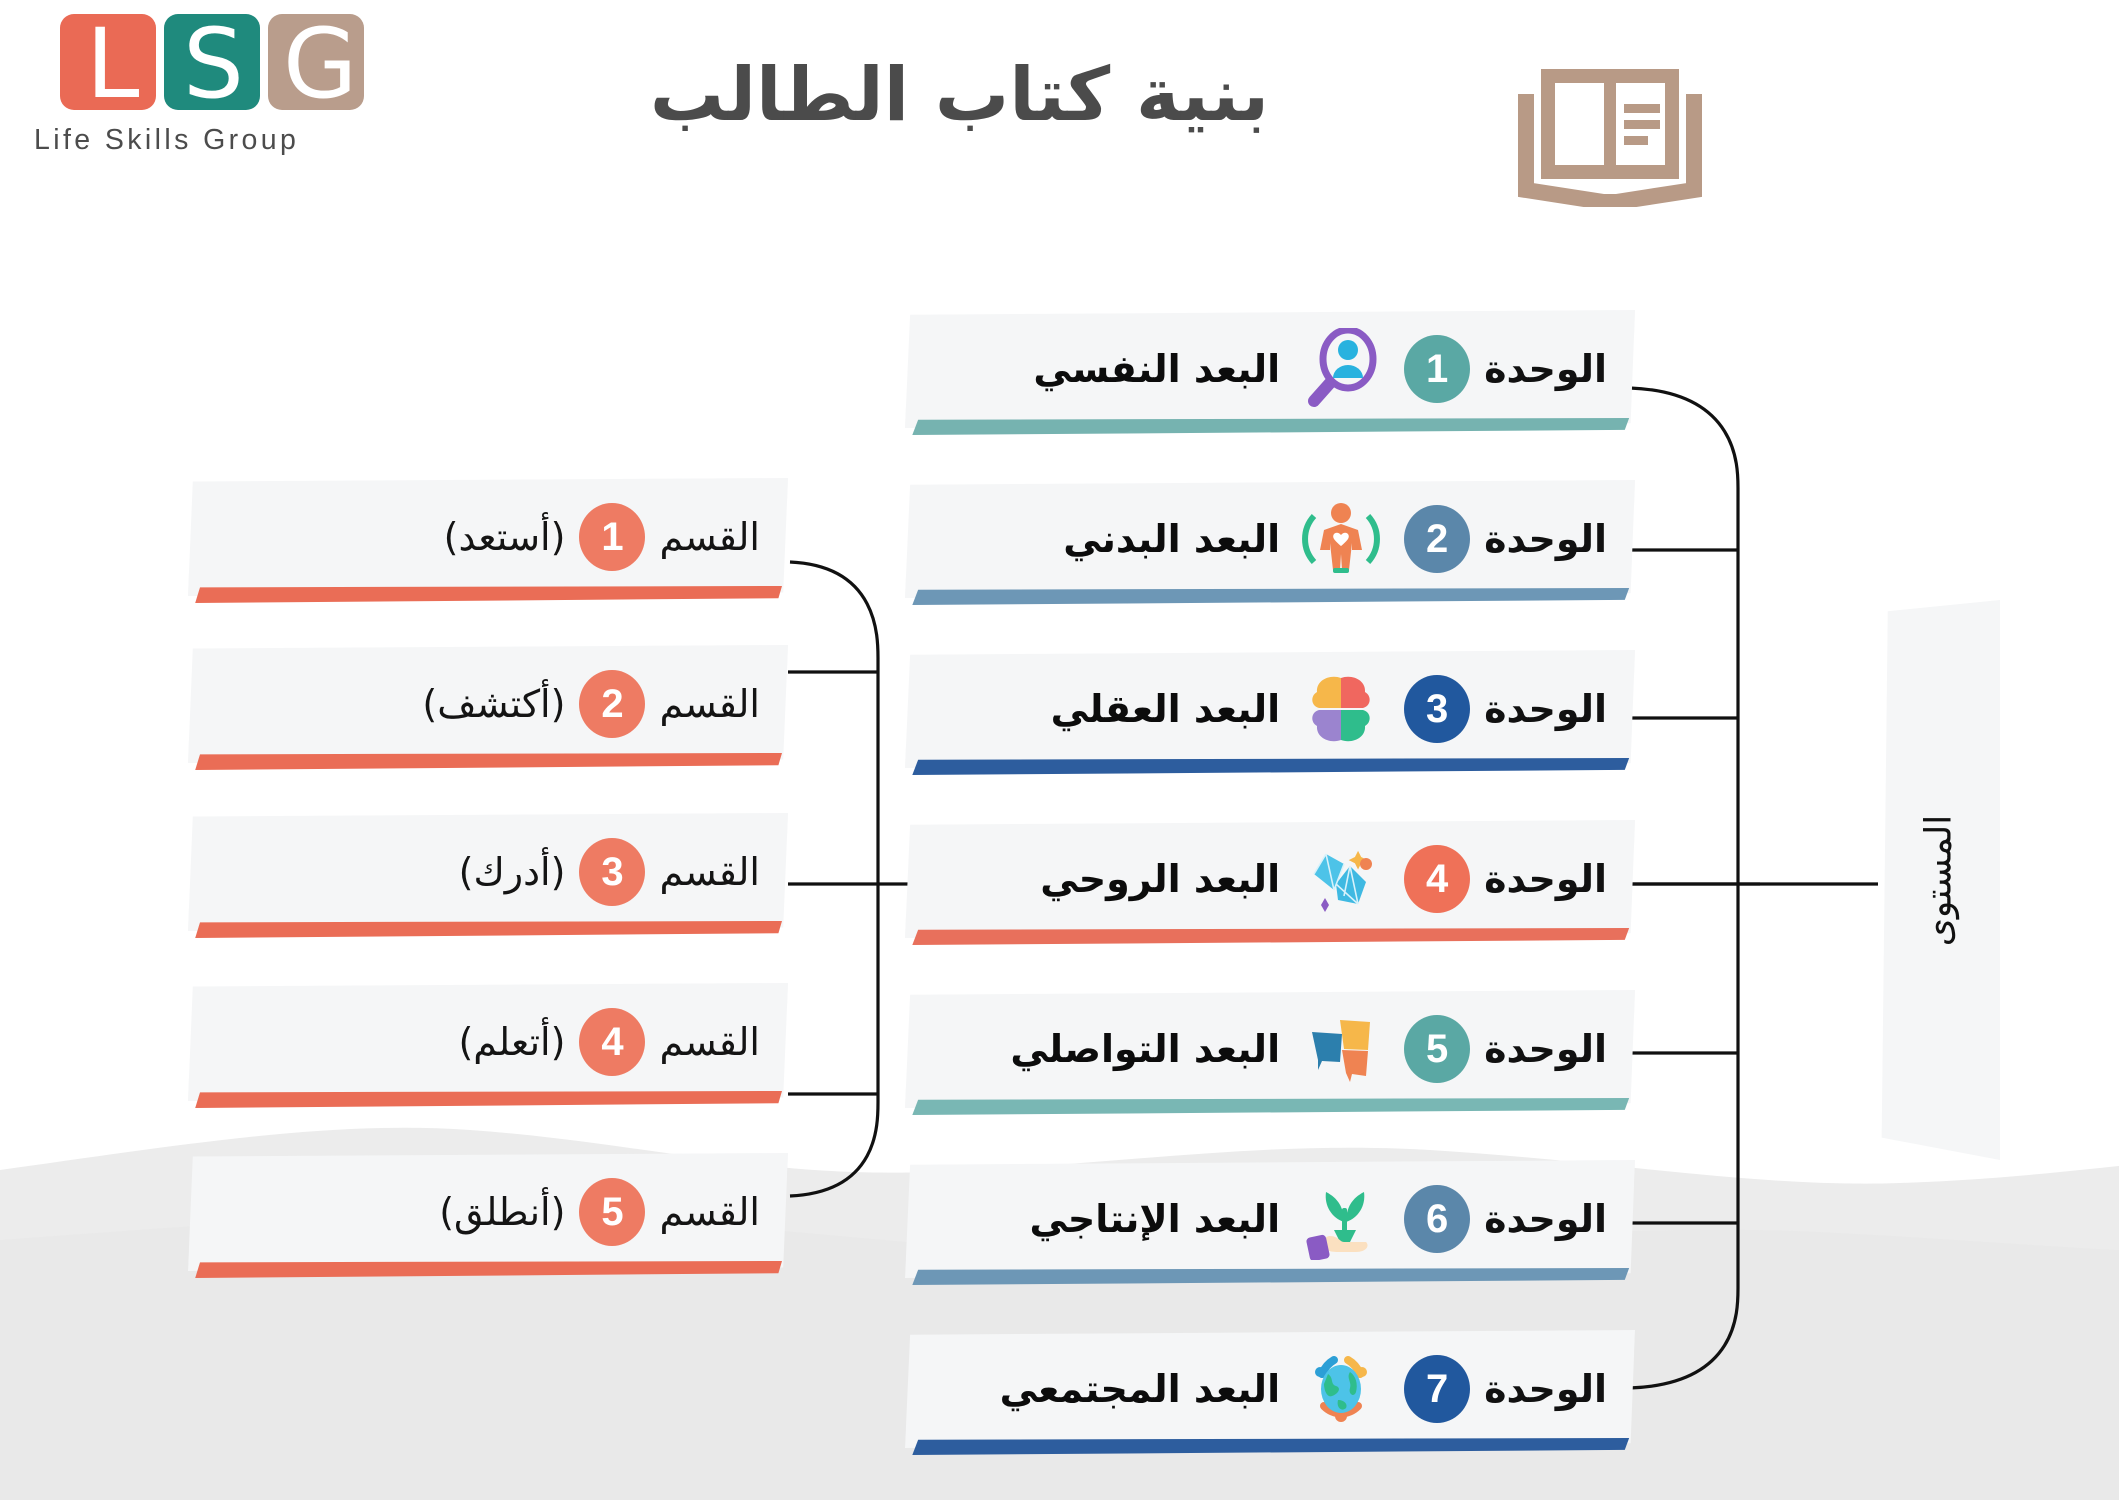 Image resolution: width=2119 pixels, height=1500 pixels. I want to click on section-card-3-content: القسم 3 (أدرك), so click(488, 872).